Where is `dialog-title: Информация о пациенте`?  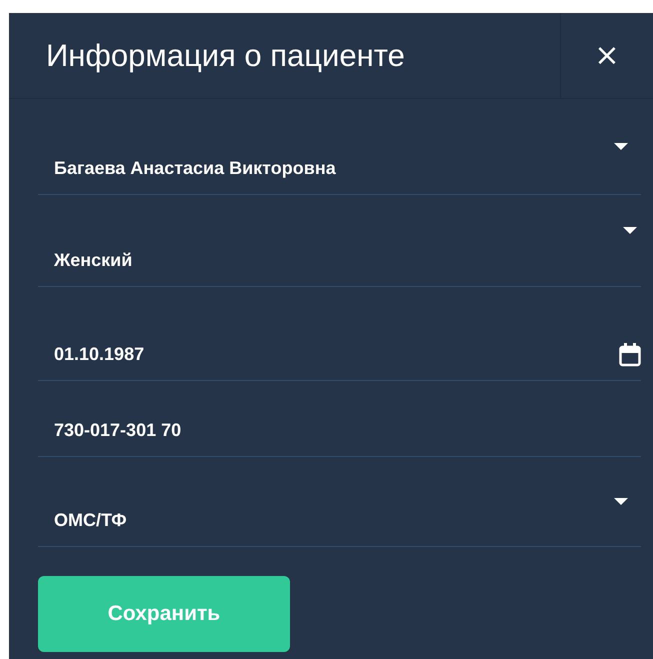 dialog-title: Информация о пациенте is located at coordinates (225, 56).